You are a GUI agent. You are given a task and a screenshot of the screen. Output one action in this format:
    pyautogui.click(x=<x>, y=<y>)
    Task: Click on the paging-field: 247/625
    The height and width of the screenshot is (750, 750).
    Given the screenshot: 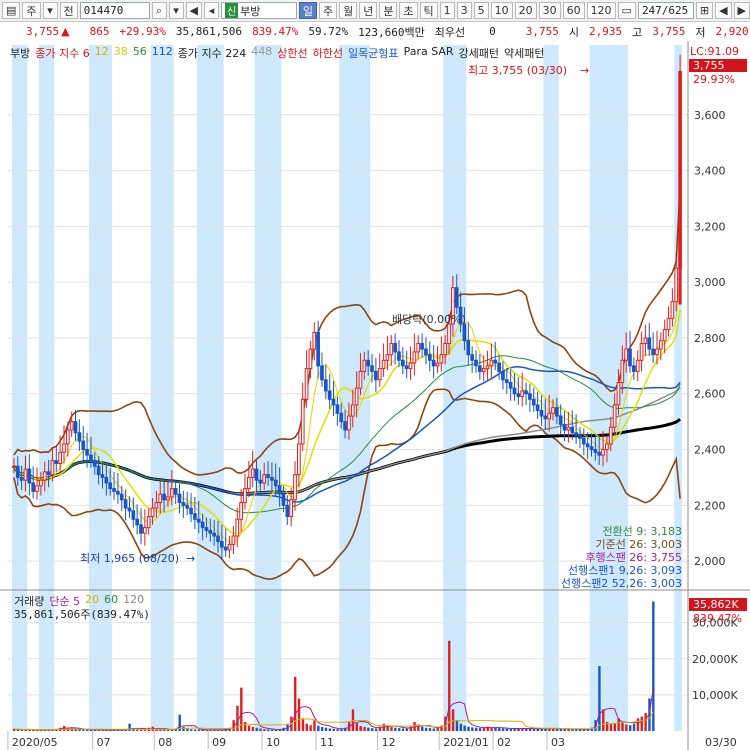 What is the action you would take?
    pyautogui.click(x=665, y=10)
    